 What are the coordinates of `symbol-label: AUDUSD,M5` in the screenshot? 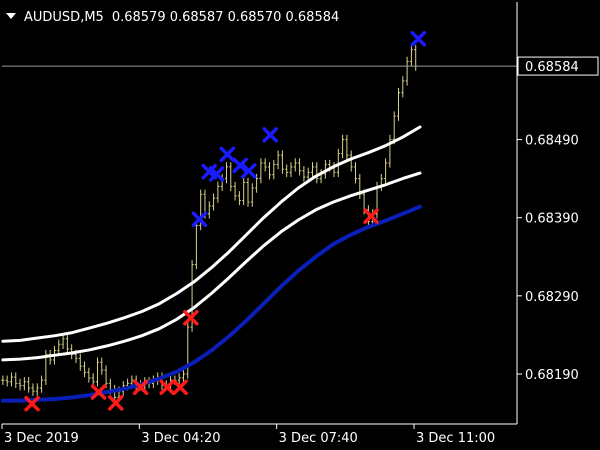 It's located at (64, 17).